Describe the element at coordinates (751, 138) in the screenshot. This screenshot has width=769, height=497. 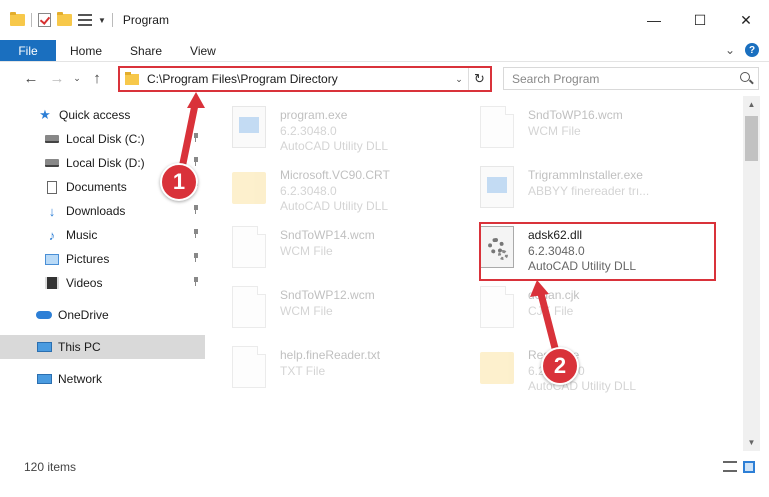
I see `scroll-thumb` at that location.